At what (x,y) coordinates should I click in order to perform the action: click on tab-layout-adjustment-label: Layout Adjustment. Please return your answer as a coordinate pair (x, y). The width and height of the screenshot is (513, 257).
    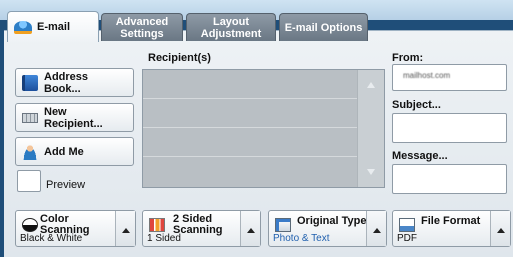
    Looking at the image, I should click on (231, 27).